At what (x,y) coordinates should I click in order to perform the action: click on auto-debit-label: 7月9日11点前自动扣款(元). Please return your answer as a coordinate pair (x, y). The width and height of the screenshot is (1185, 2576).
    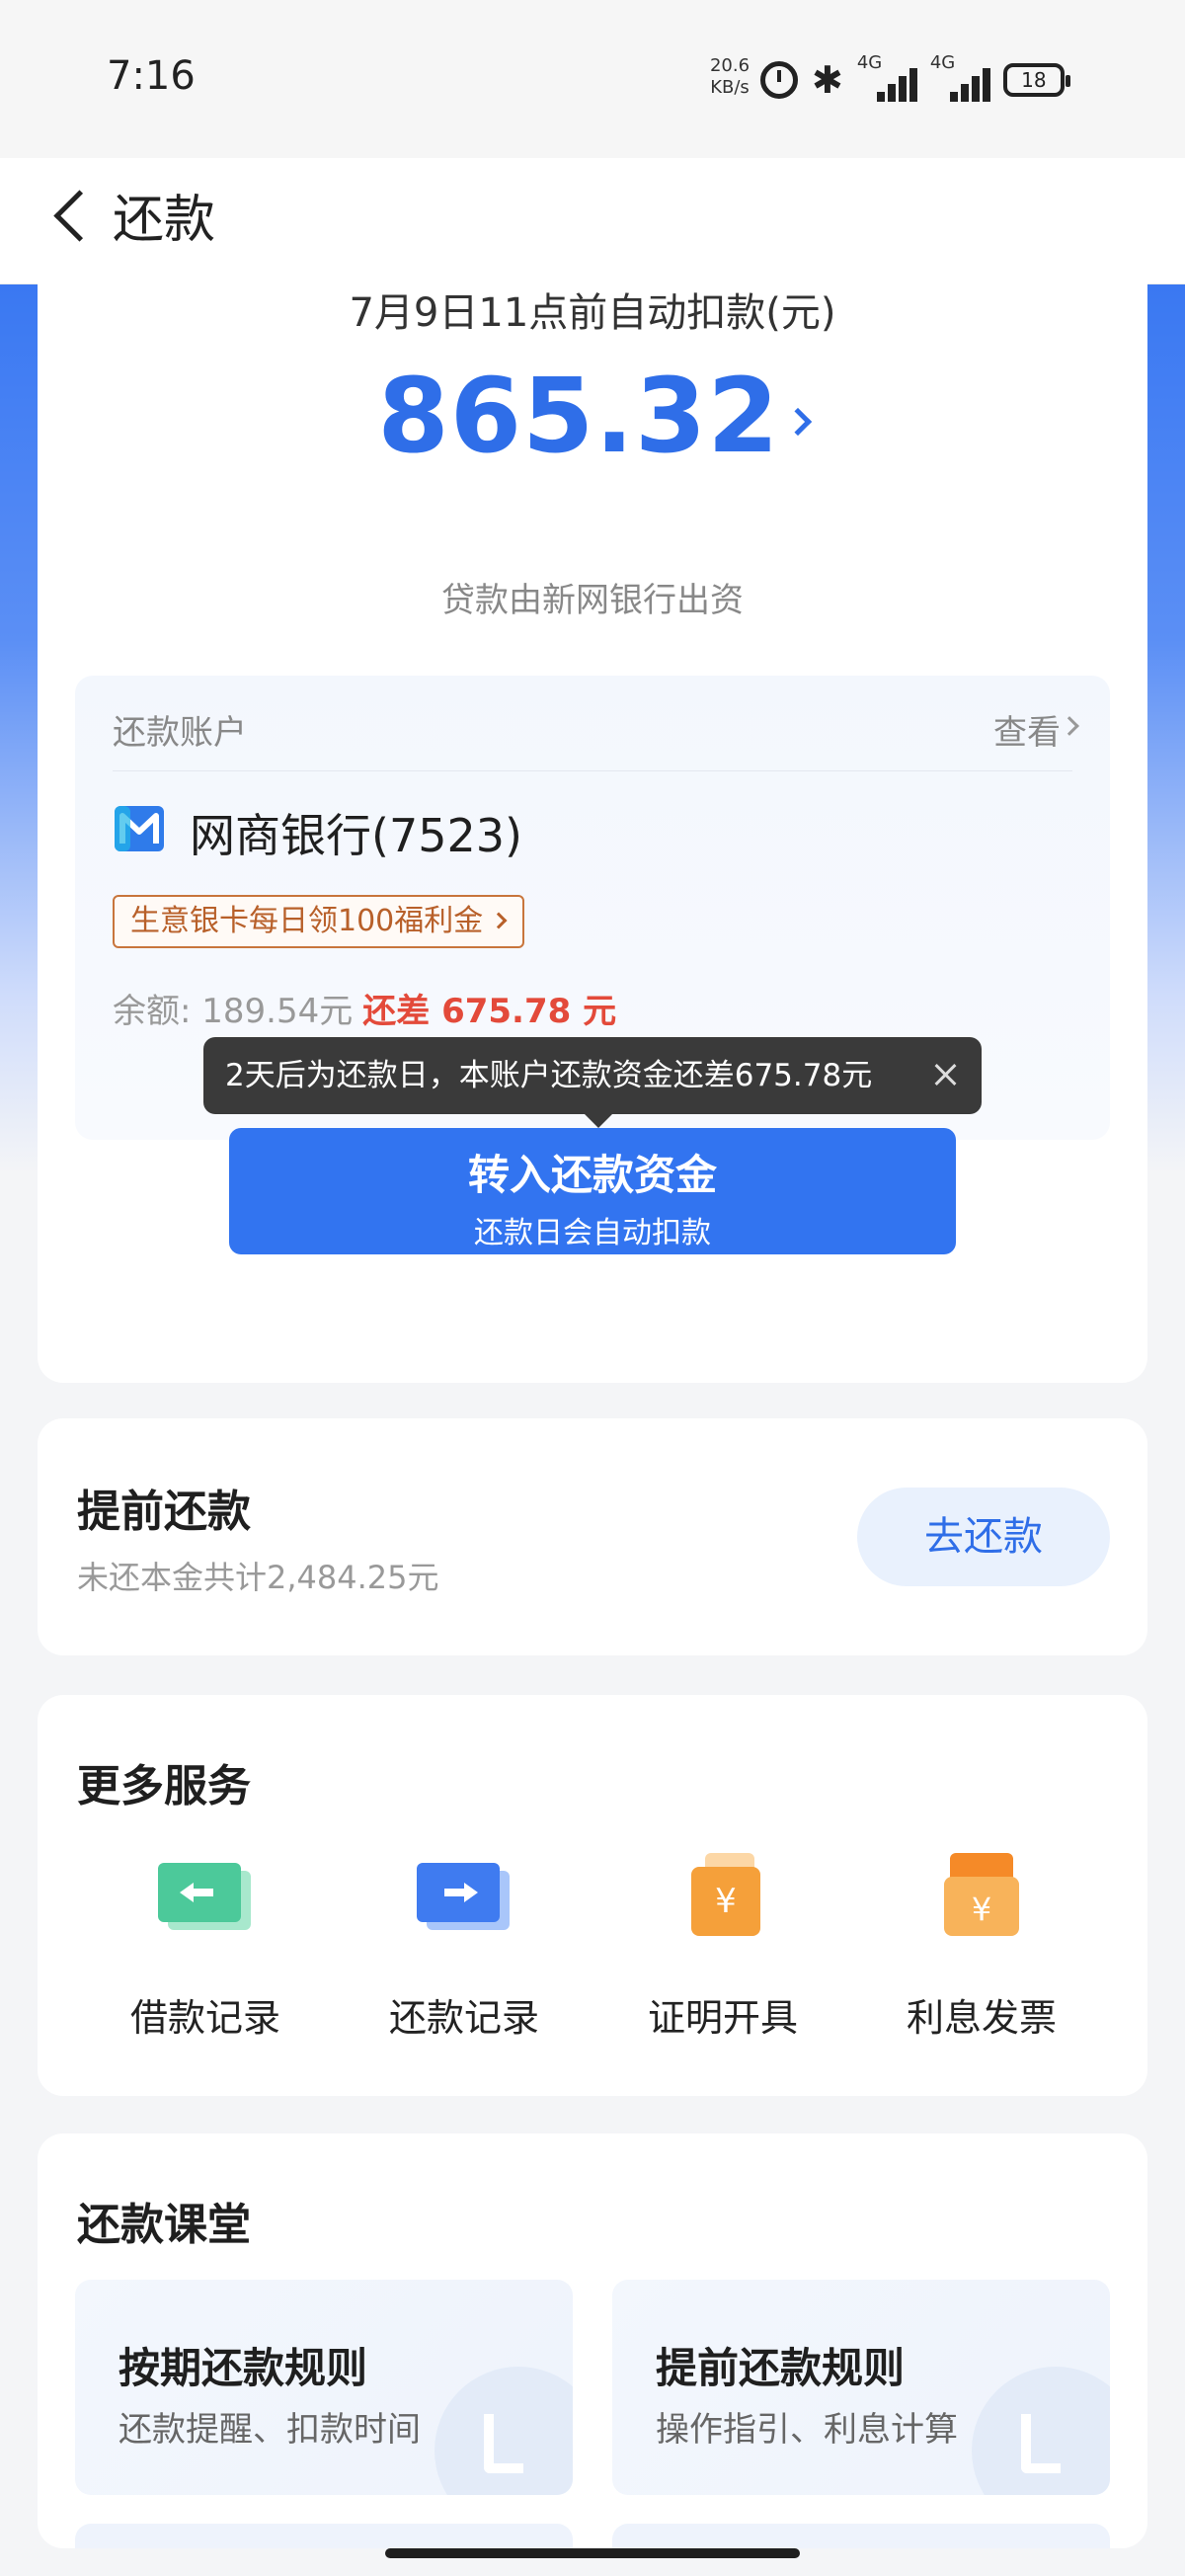
    Looking at the image, I should click on (592, 313).